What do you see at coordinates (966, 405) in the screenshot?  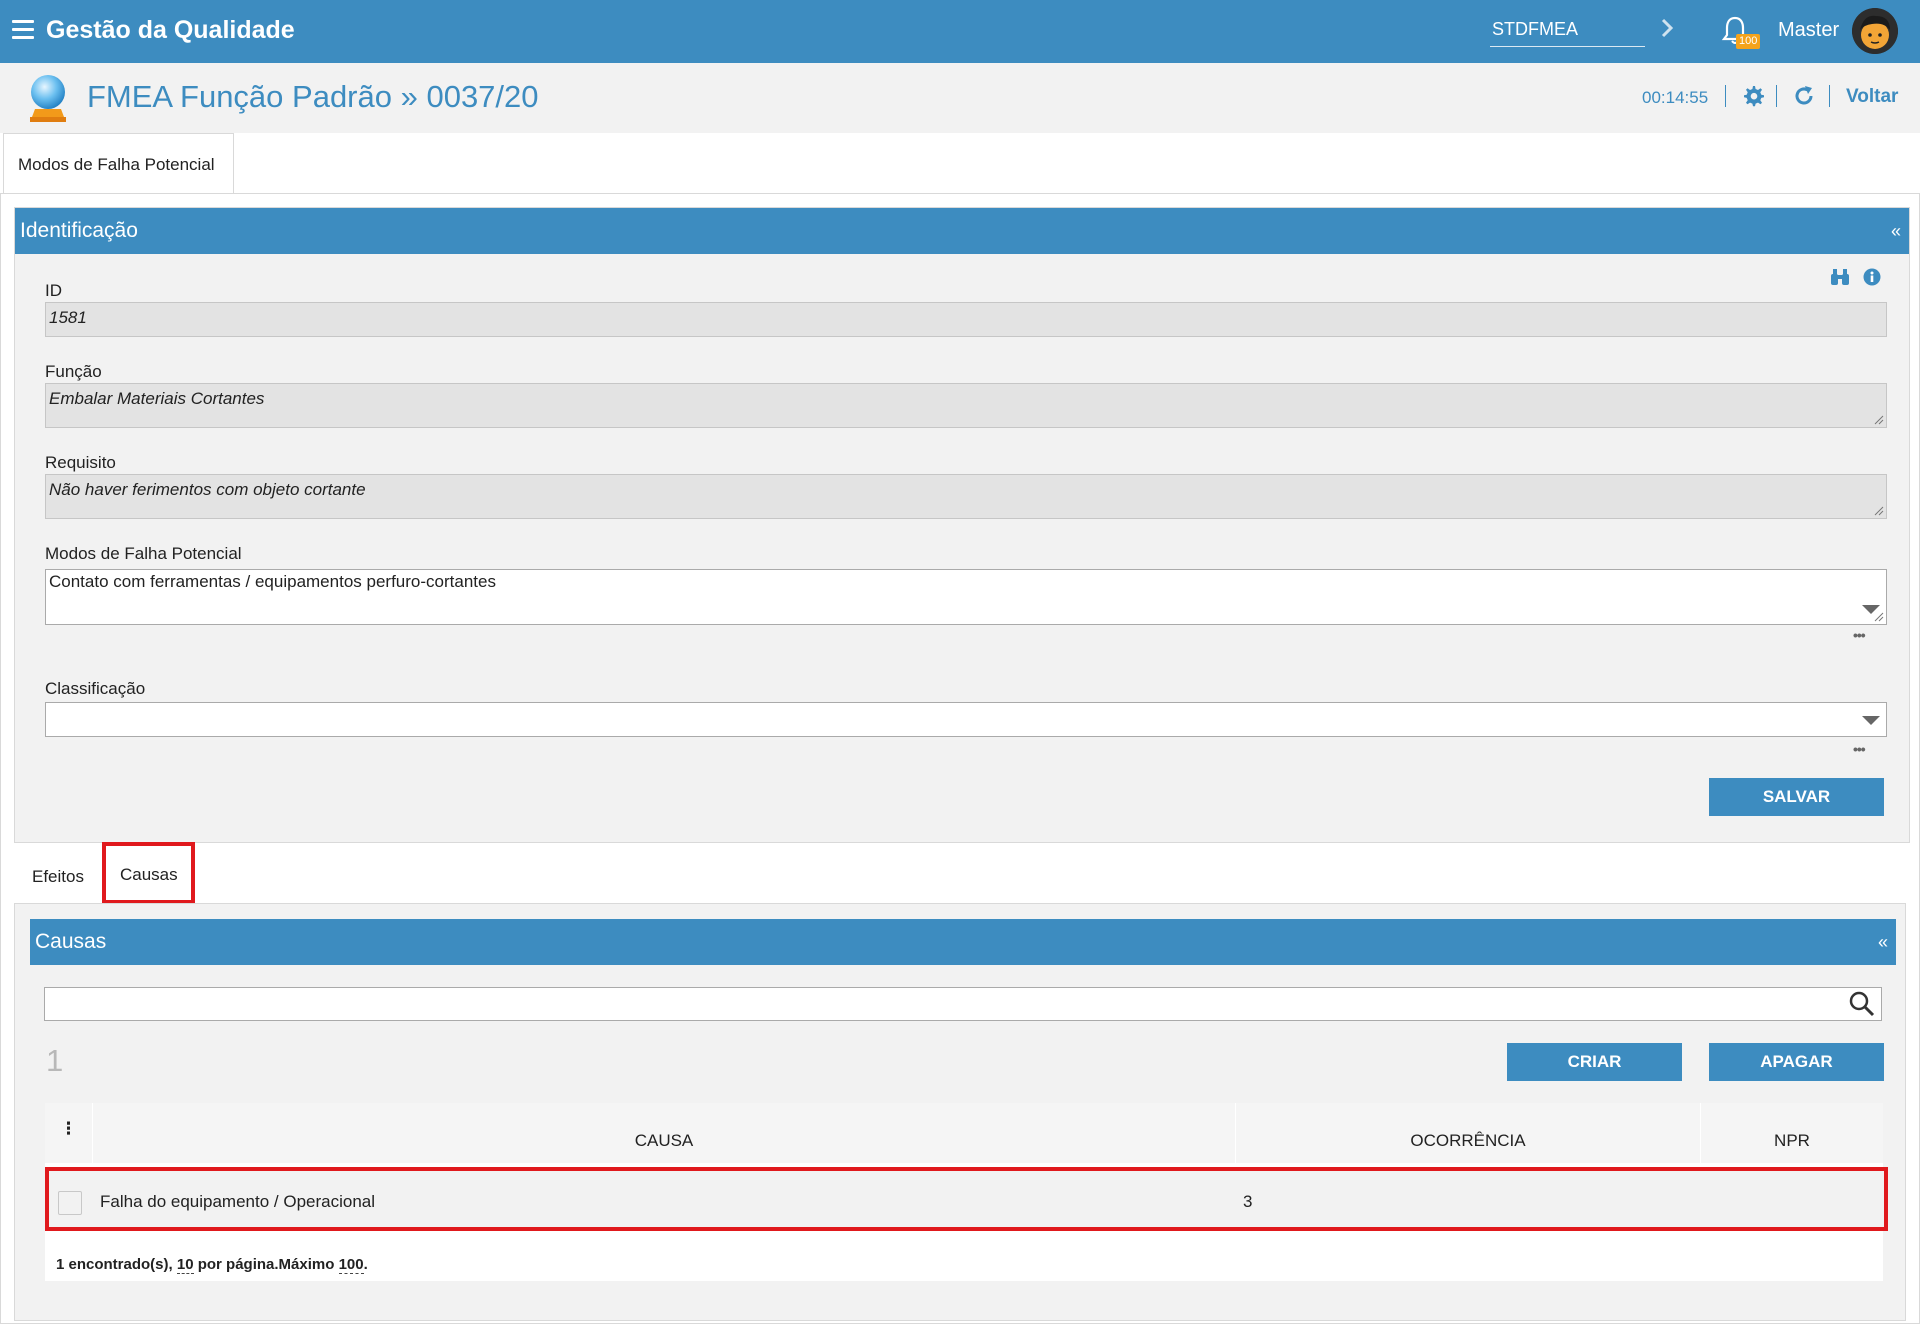 I see `funcao-field: Embalar Materiais Cortantes` at bounding box center [966, 405].